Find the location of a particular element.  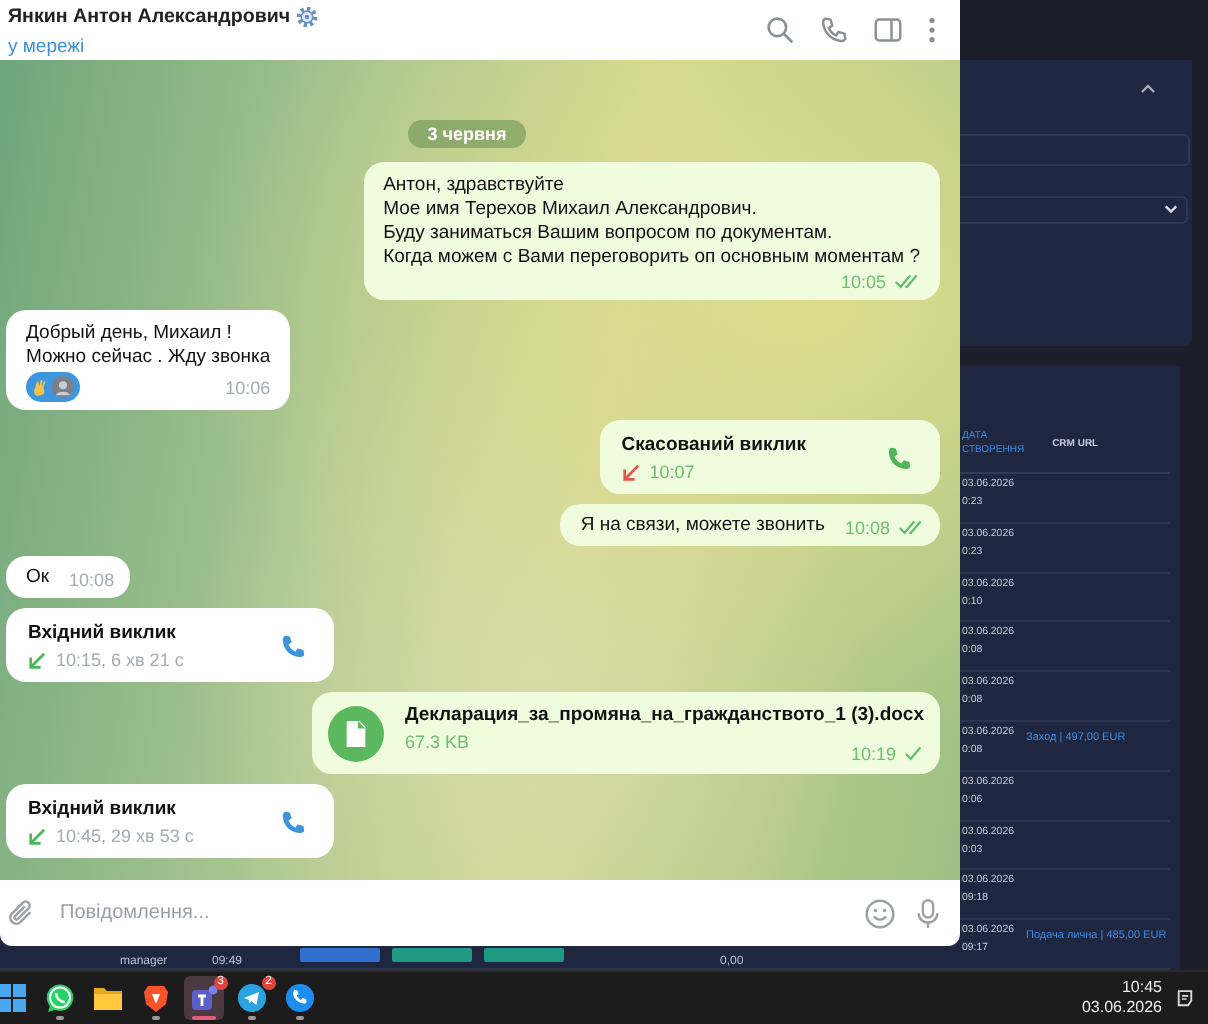

online-status: у мережі is located at coordinates (47, 46).